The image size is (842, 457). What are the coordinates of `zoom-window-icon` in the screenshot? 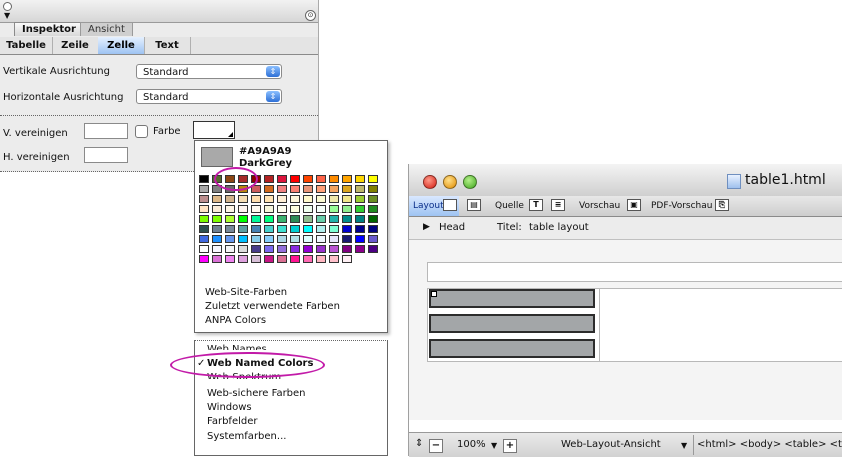 It's located at (470, 182).